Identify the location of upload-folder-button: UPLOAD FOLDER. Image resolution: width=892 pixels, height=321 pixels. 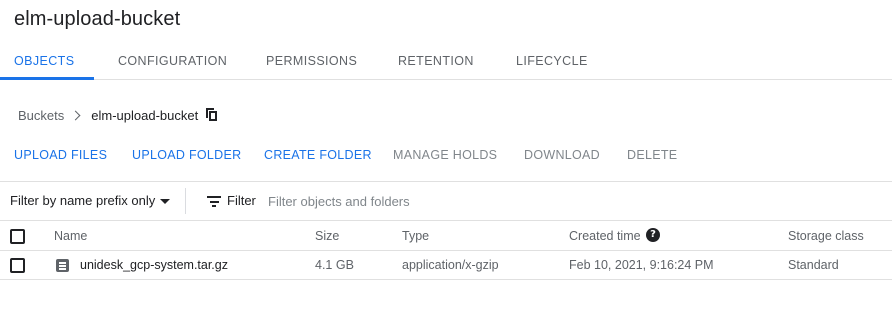
(186, 155).